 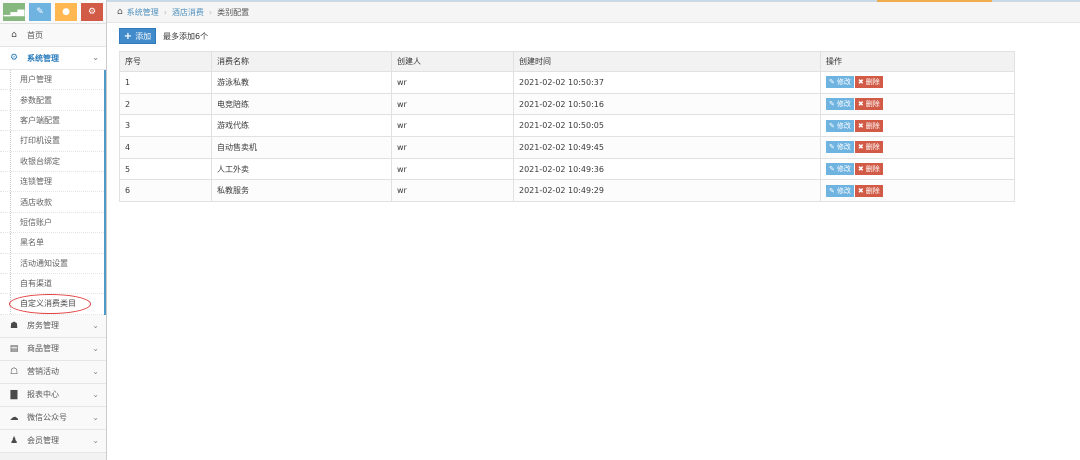 I want to click on sidebar-item-system: ⚙ 系统管理 ⌄, so click(x=53, y=58).